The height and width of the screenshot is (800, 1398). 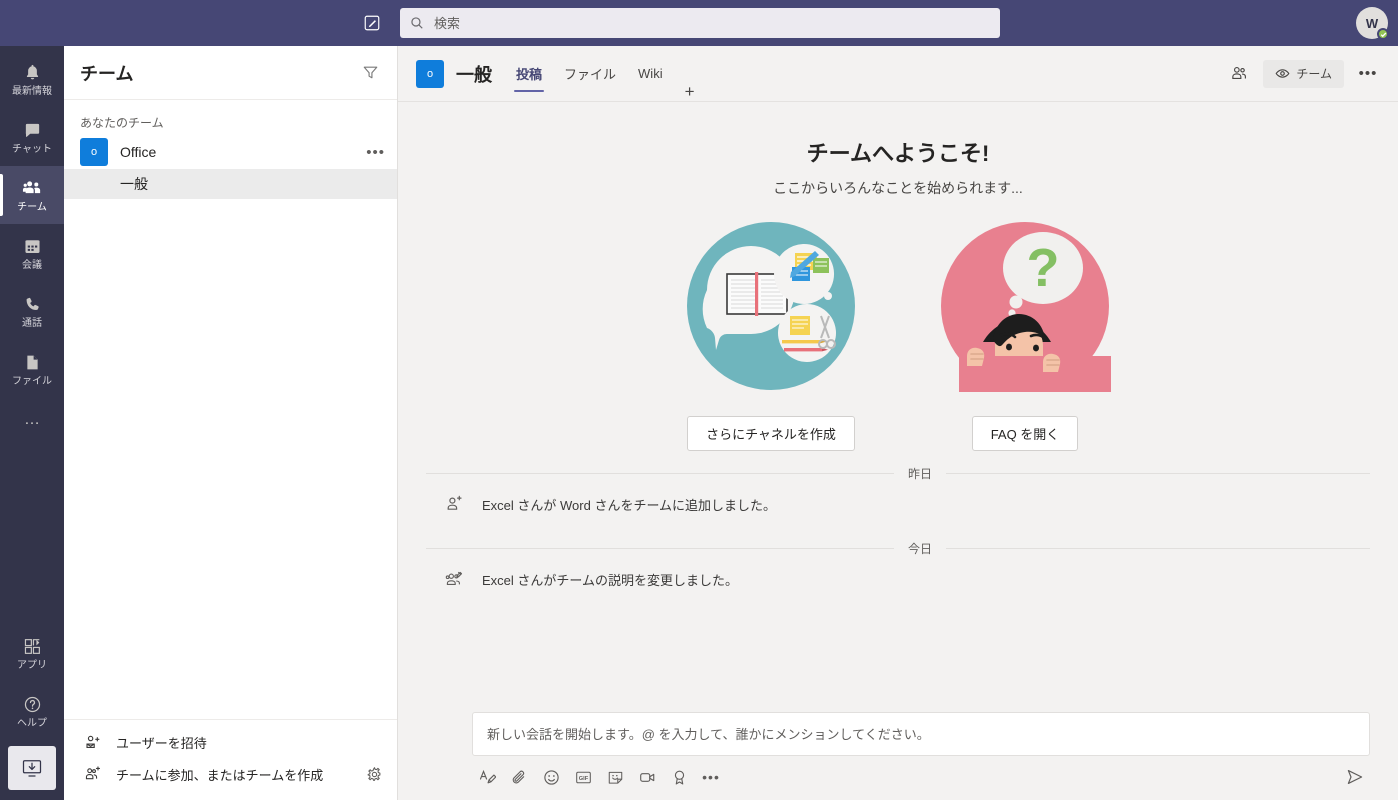 I want to click on channel-tabs: 投稿 ファイル Wiki +, so click(x=605, y=74).